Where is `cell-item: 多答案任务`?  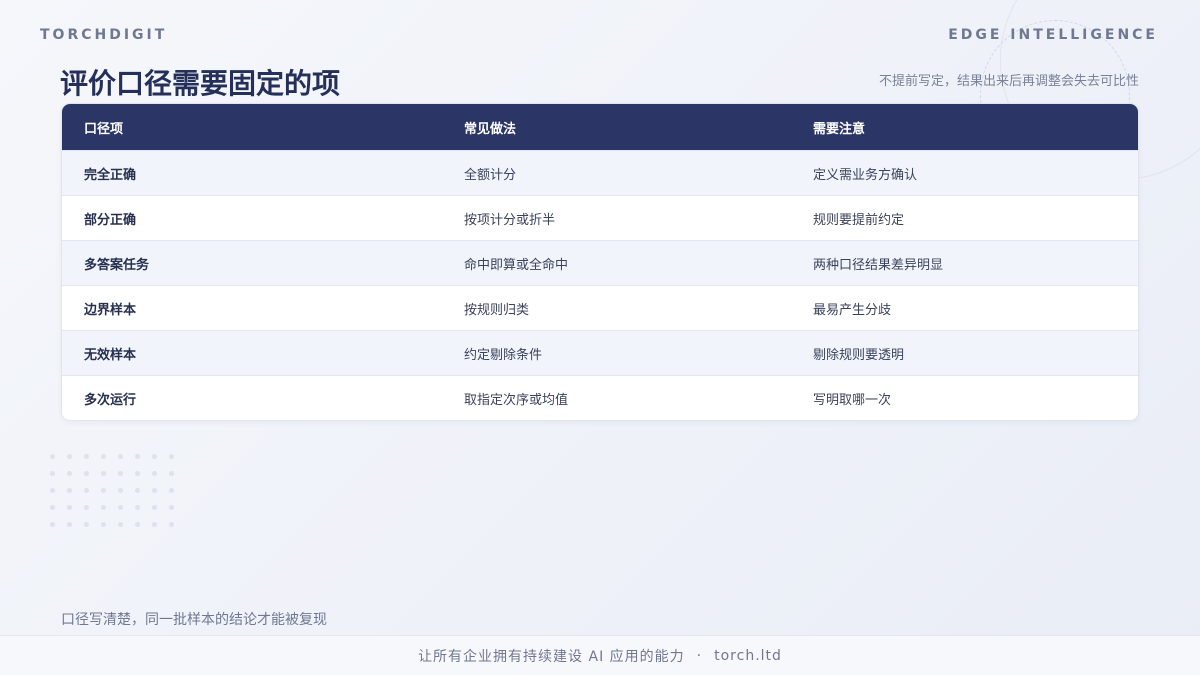
cell-item: 多答案任务 is located at coordinates (117, 265).